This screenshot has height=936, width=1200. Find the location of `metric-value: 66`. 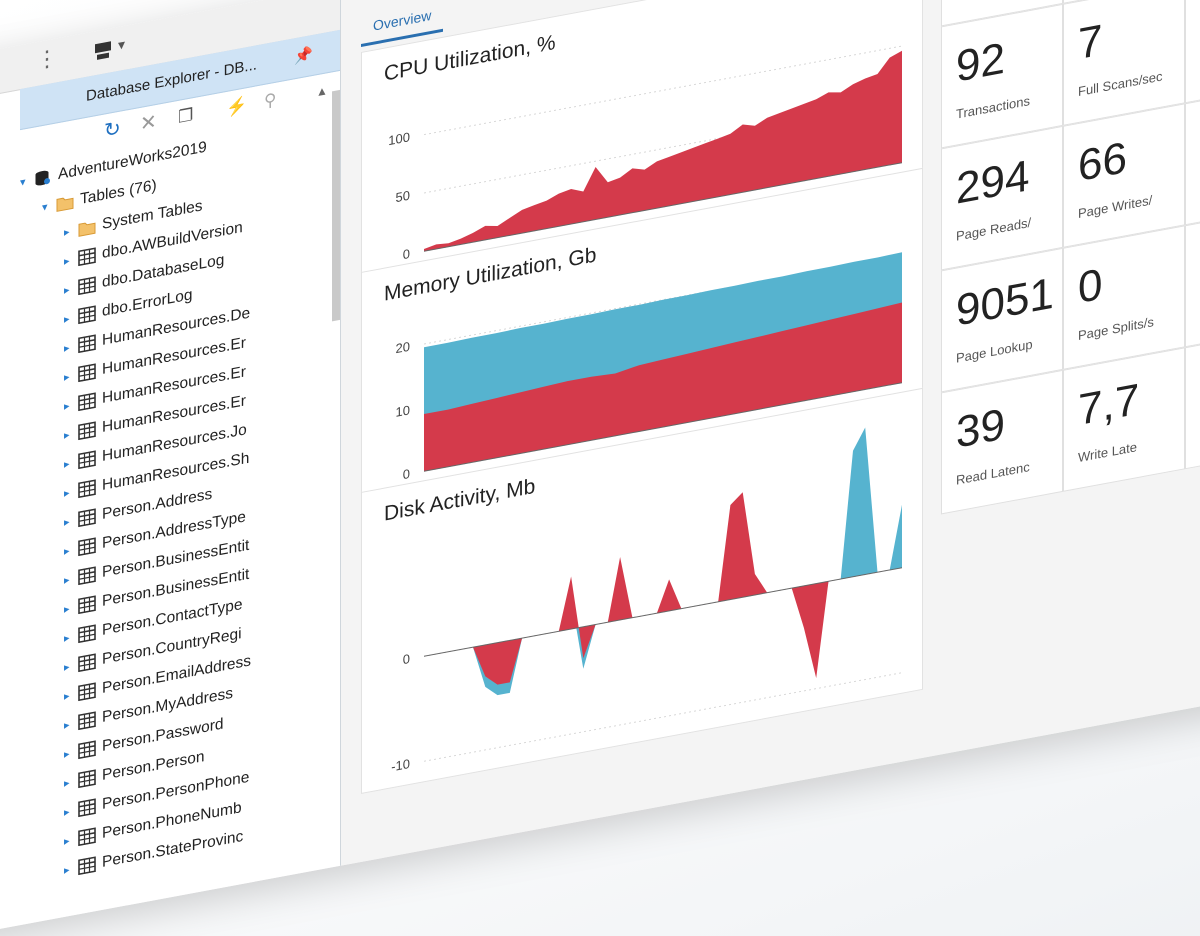

metric-value: 66 is located at coordinates (1102, 162).